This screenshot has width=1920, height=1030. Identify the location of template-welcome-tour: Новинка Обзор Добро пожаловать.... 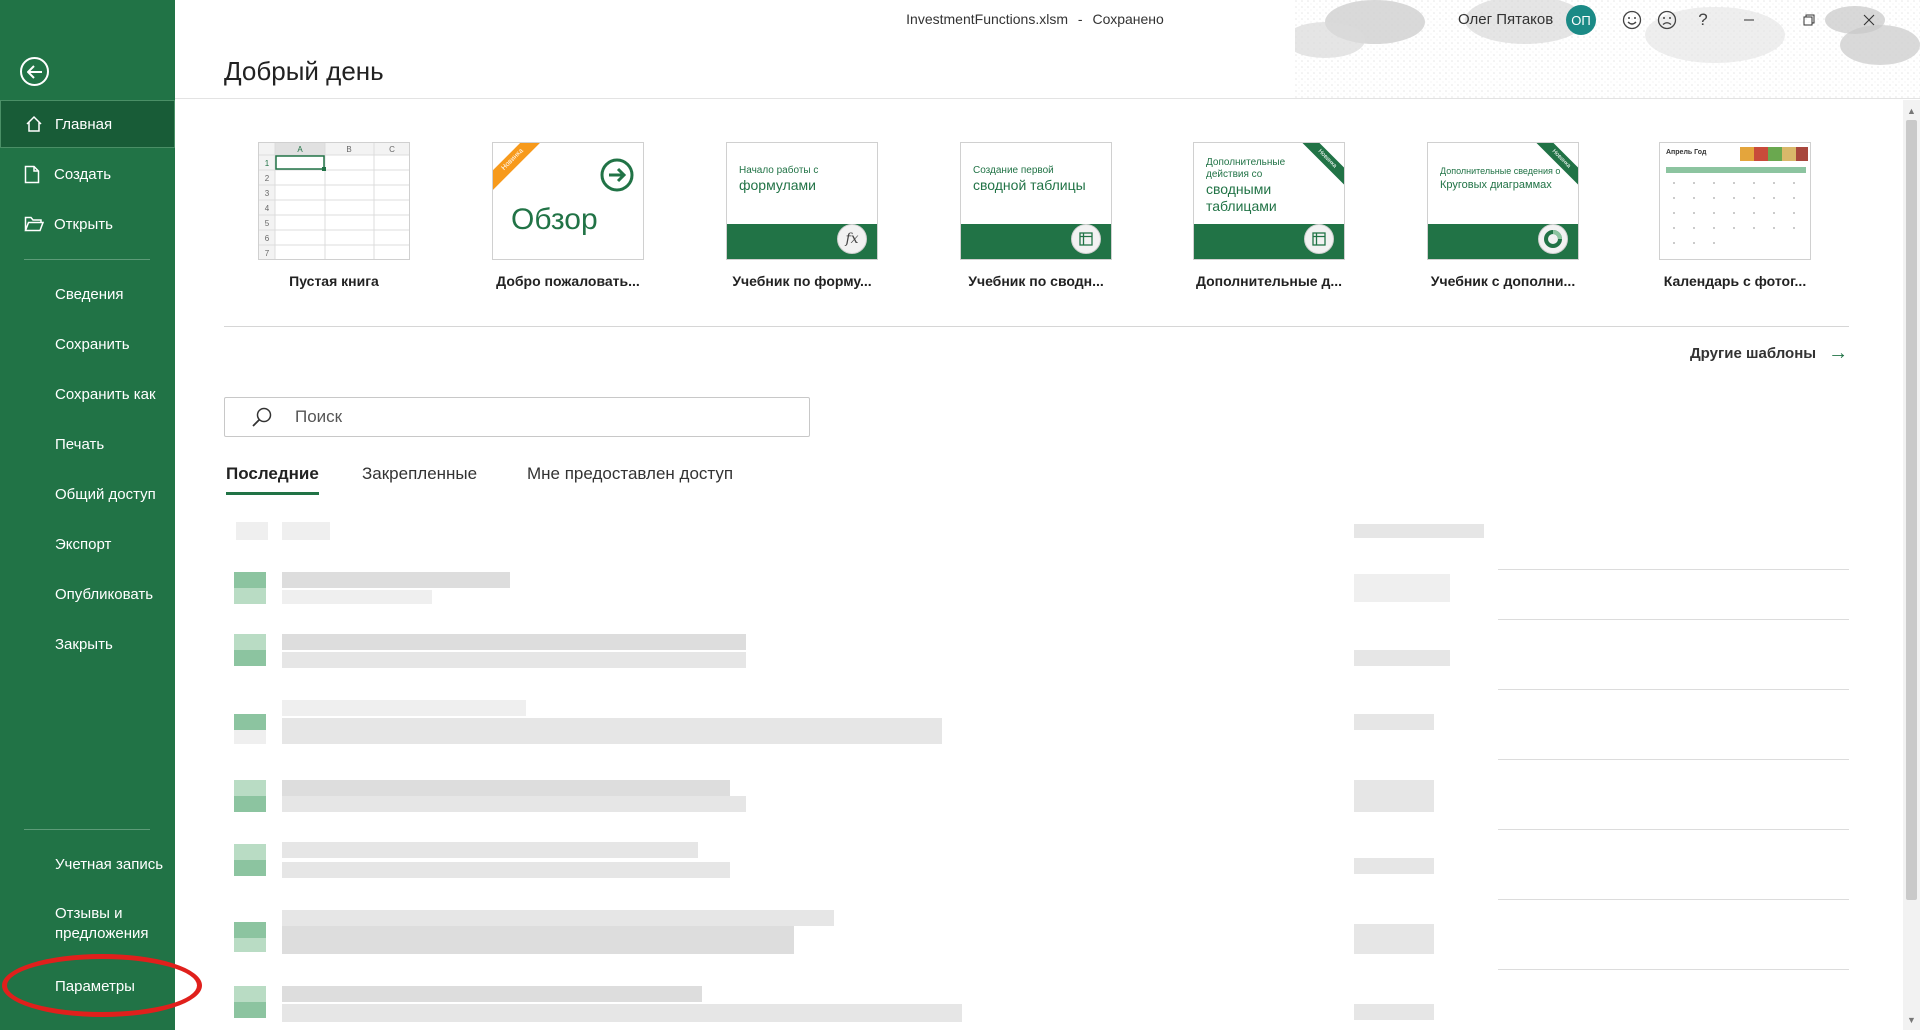
(568, 215).